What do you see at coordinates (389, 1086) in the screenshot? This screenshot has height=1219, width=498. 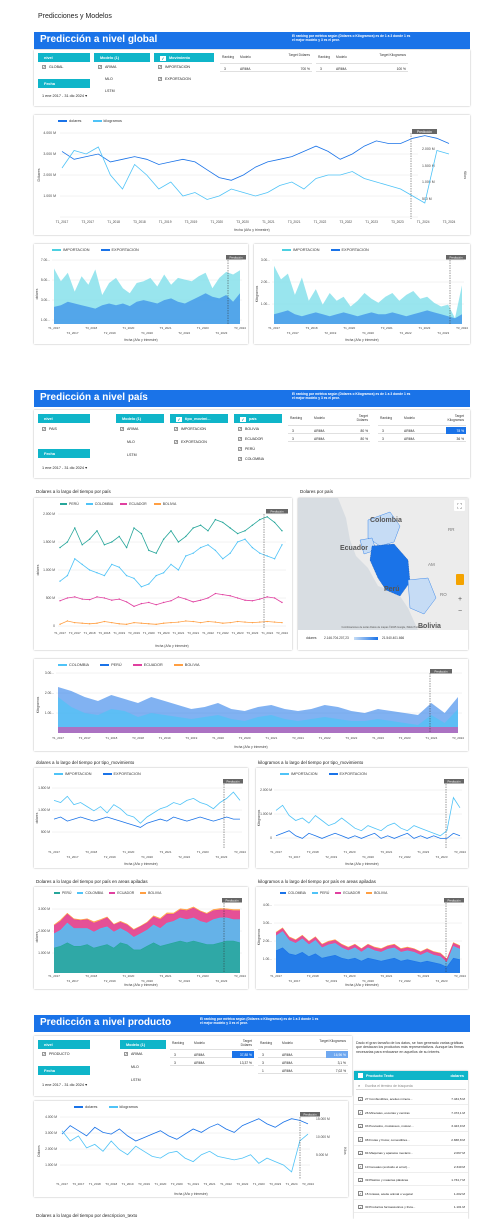 I see `search-input: Escriba el término de búsqueda` at bounding box center [389, 1086].